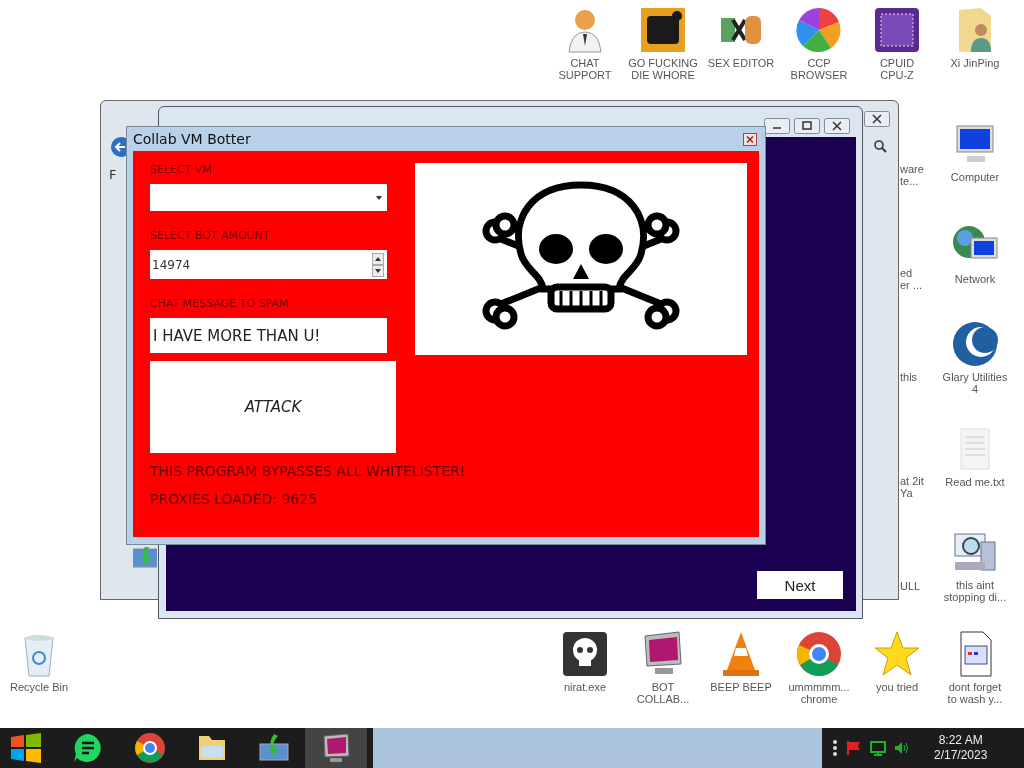 This screenshot has width=1024, height=768. I want to click on network-icon, so click(878, 748).